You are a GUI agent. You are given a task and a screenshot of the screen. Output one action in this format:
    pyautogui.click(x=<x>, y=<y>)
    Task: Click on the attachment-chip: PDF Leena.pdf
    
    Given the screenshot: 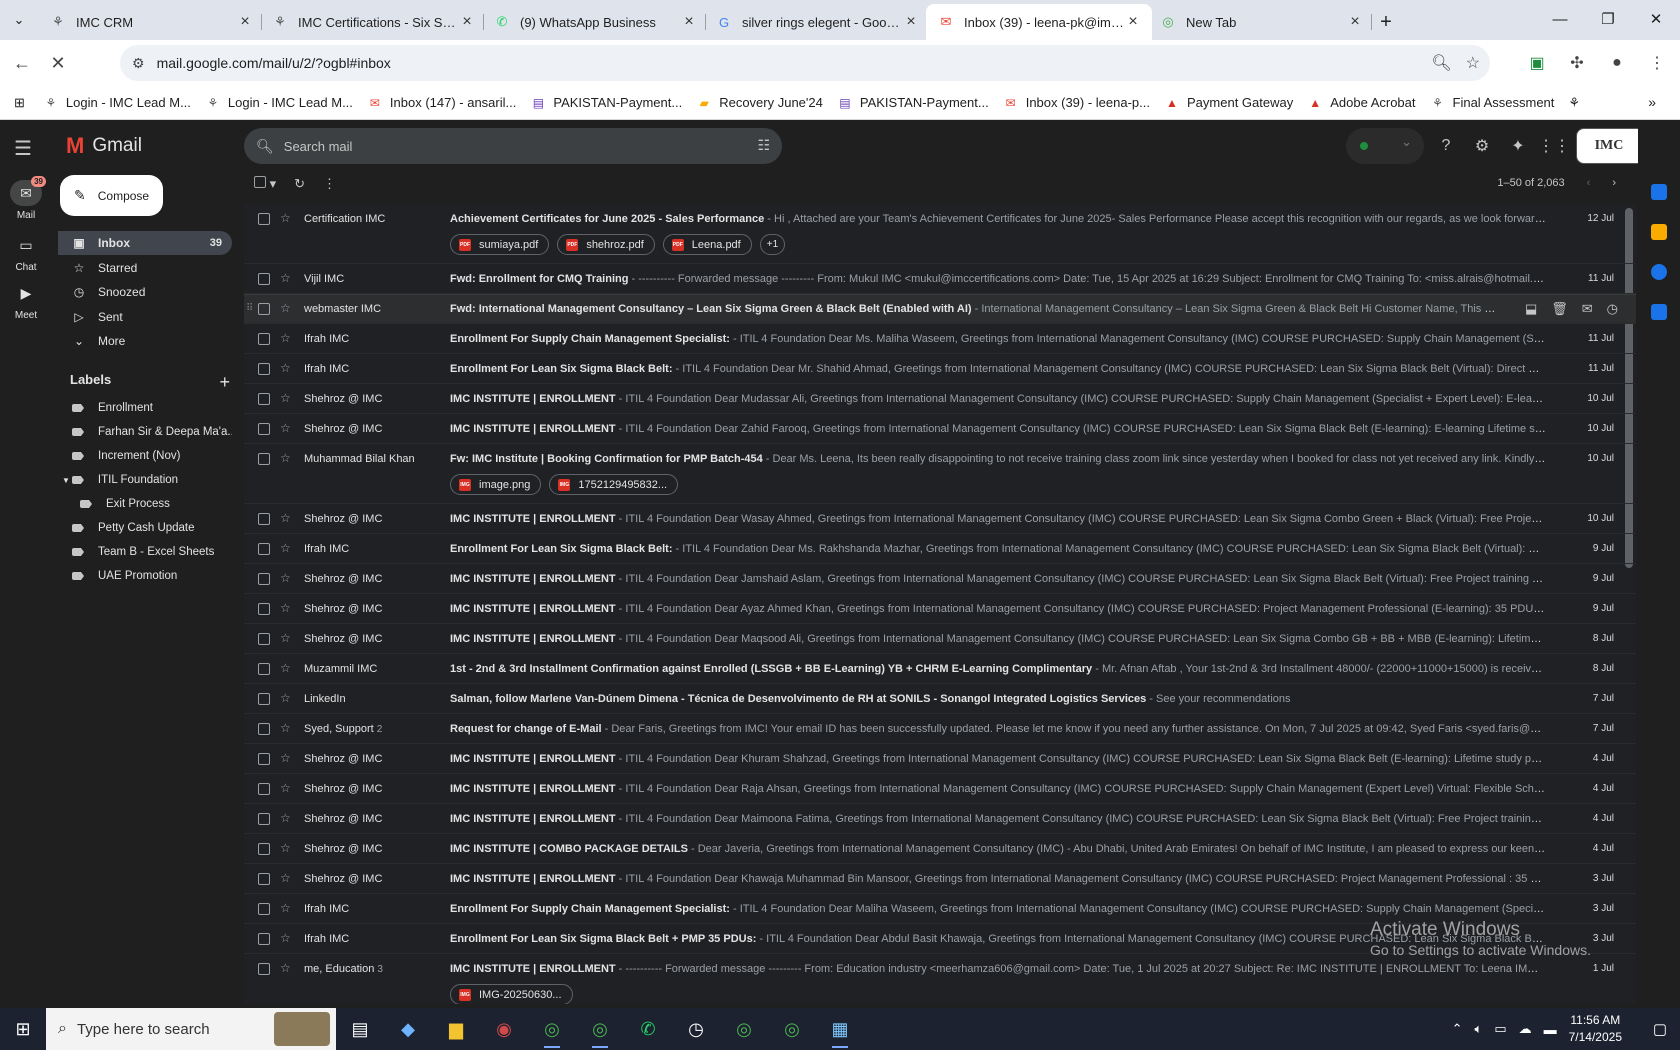 What is the action you would take?
    pyautogui.click(x=707, y=244)
    